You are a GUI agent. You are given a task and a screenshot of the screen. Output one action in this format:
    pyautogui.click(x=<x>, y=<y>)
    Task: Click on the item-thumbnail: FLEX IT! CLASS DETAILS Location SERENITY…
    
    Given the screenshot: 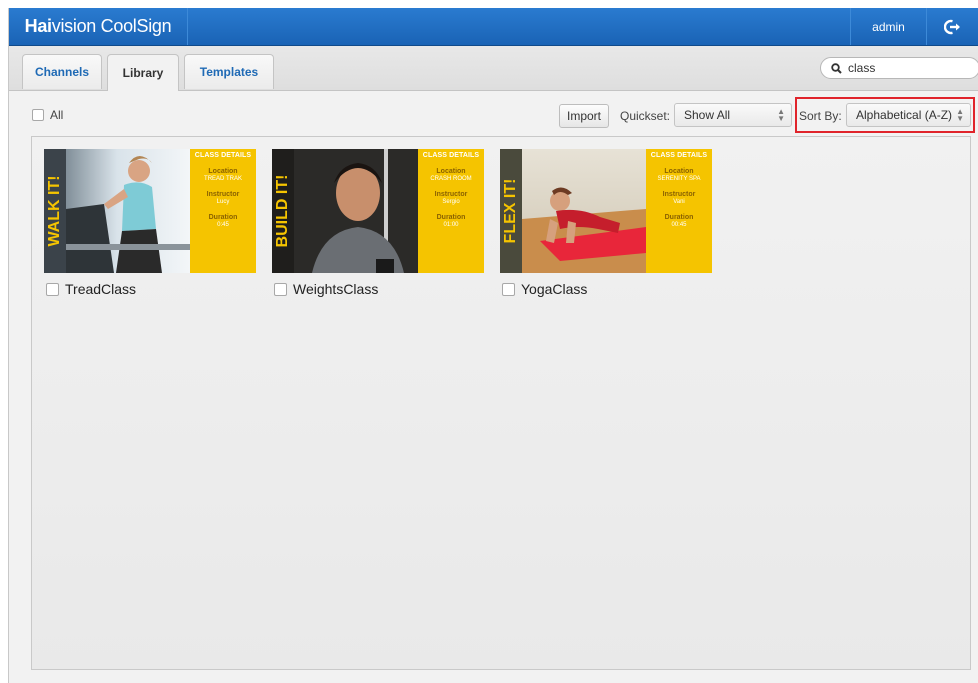 What is the action you would take?
    pyautogui.click(x=606, y=211)
    